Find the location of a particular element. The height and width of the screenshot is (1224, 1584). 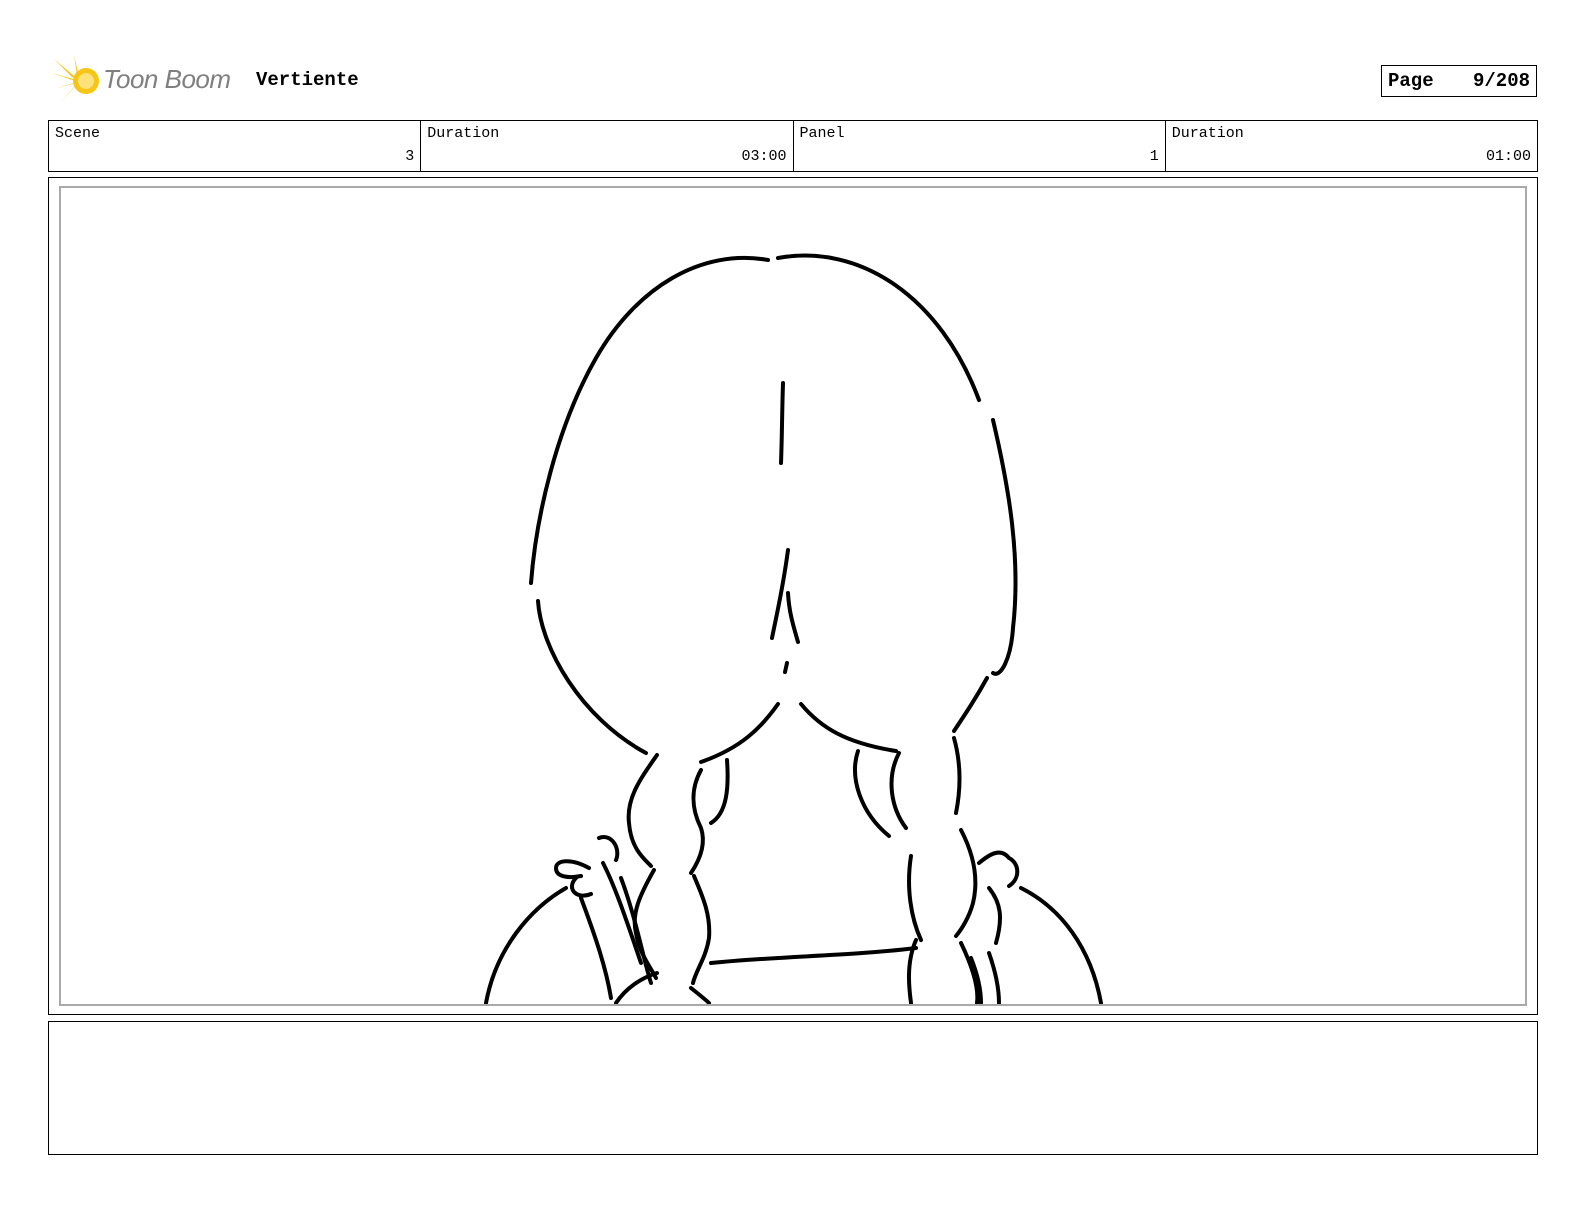

panel-duration-value: 01:00 is located at coordinates (1508, 156).